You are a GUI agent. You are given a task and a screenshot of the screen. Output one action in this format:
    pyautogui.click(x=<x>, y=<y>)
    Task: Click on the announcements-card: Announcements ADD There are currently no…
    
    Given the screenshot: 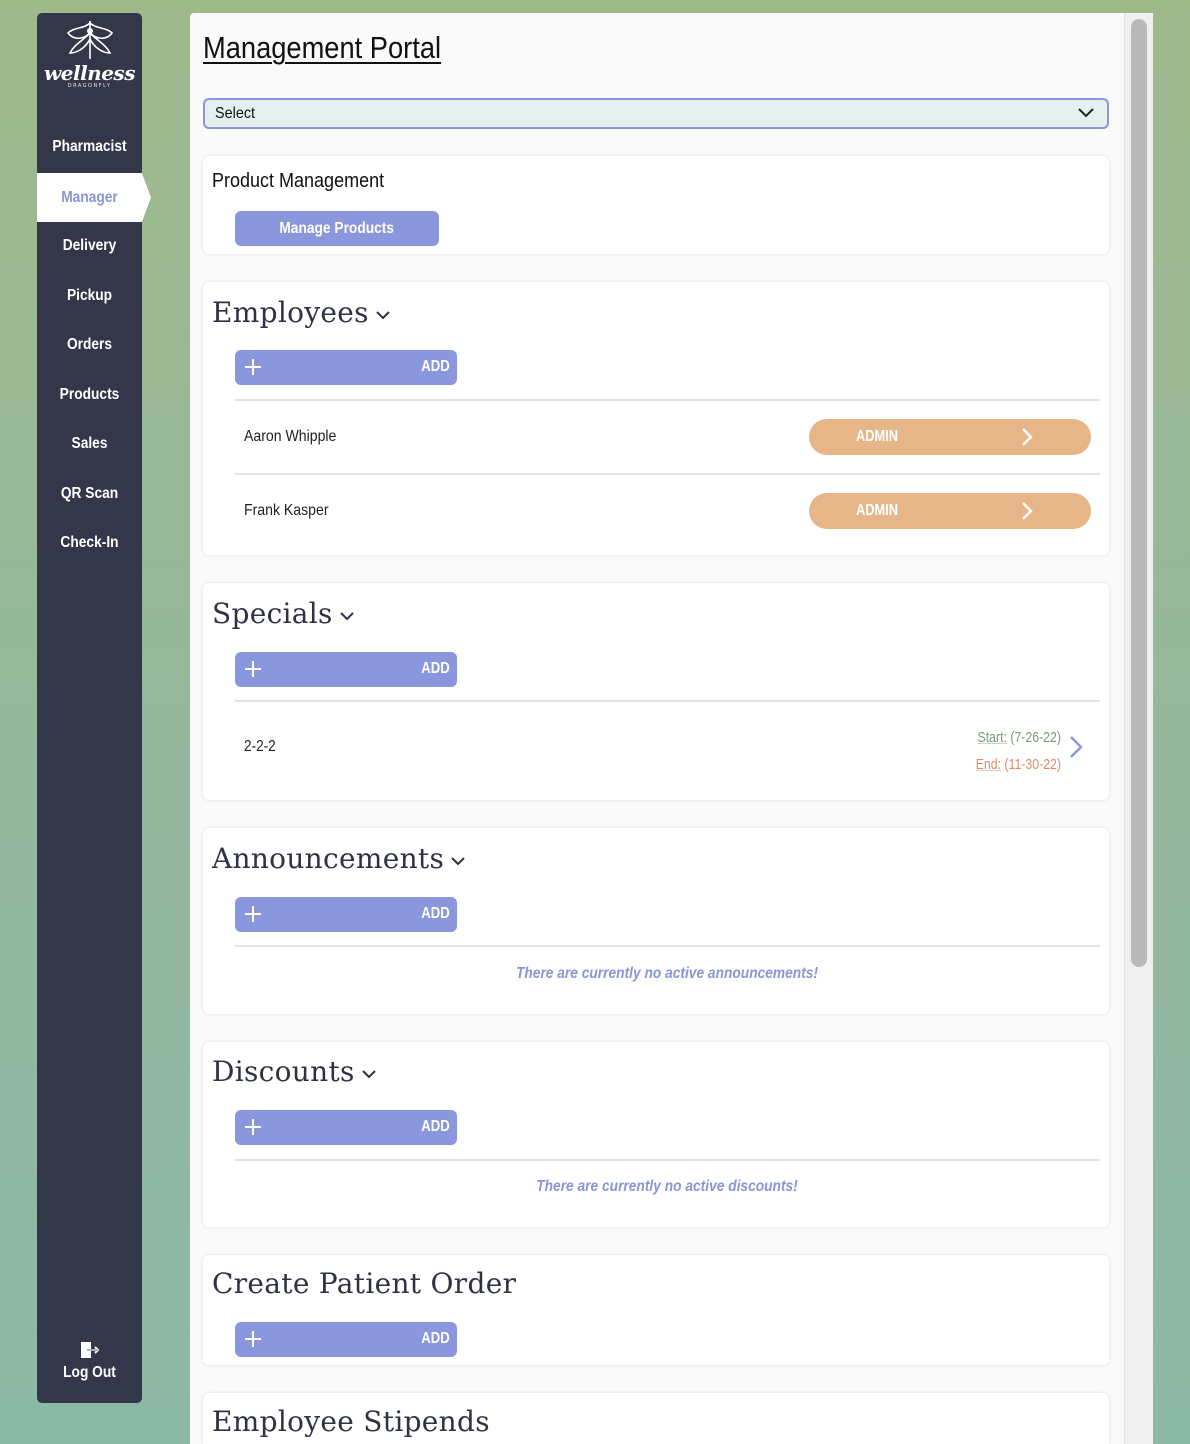 What is the action you would take?
    pyautogui.click(x=656, y=921)
    